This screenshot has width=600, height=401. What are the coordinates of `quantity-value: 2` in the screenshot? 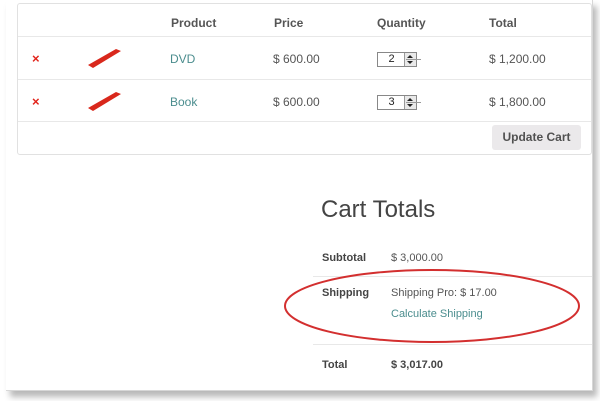 It's located at (391, 59).